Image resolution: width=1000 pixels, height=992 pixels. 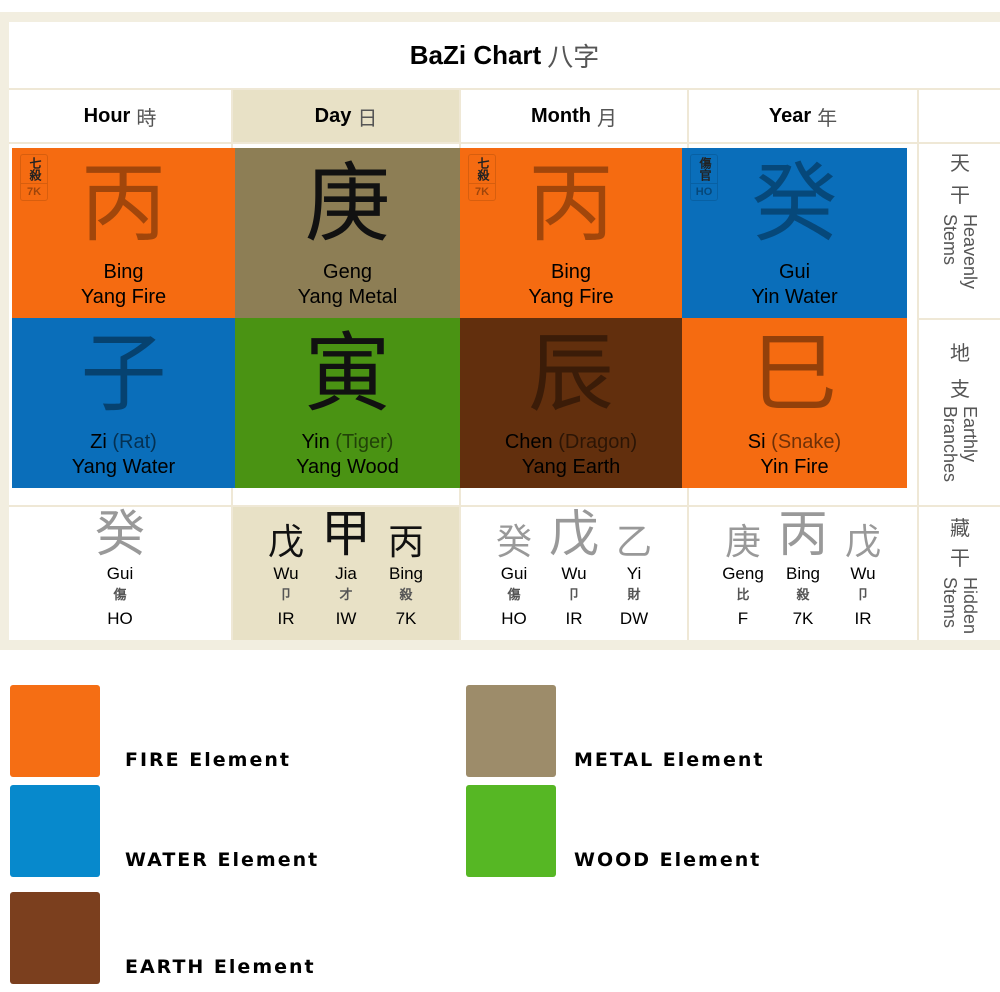 I want to click on hidden-stems-column: 癸 Gui 傷 HO 戊 Wu 卩 IR 乙 Yi 財 DW, so click(x=574, y=573).